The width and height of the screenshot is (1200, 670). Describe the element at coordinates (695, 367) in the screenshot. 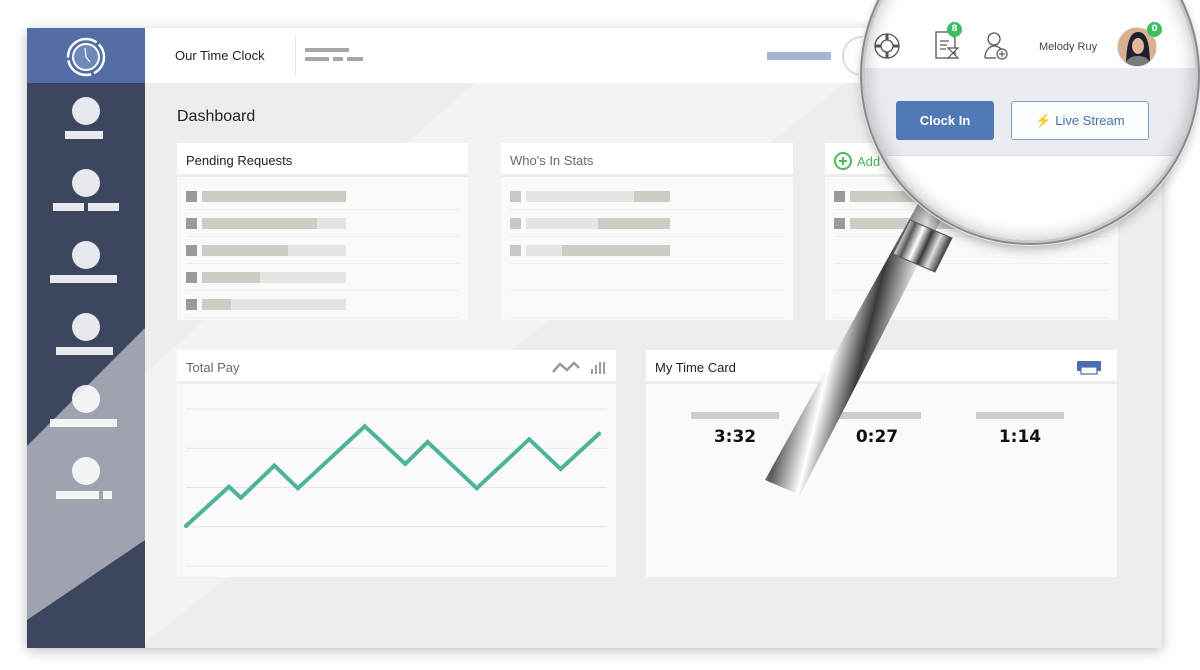

I see `card-title: My Time Card` at that location.